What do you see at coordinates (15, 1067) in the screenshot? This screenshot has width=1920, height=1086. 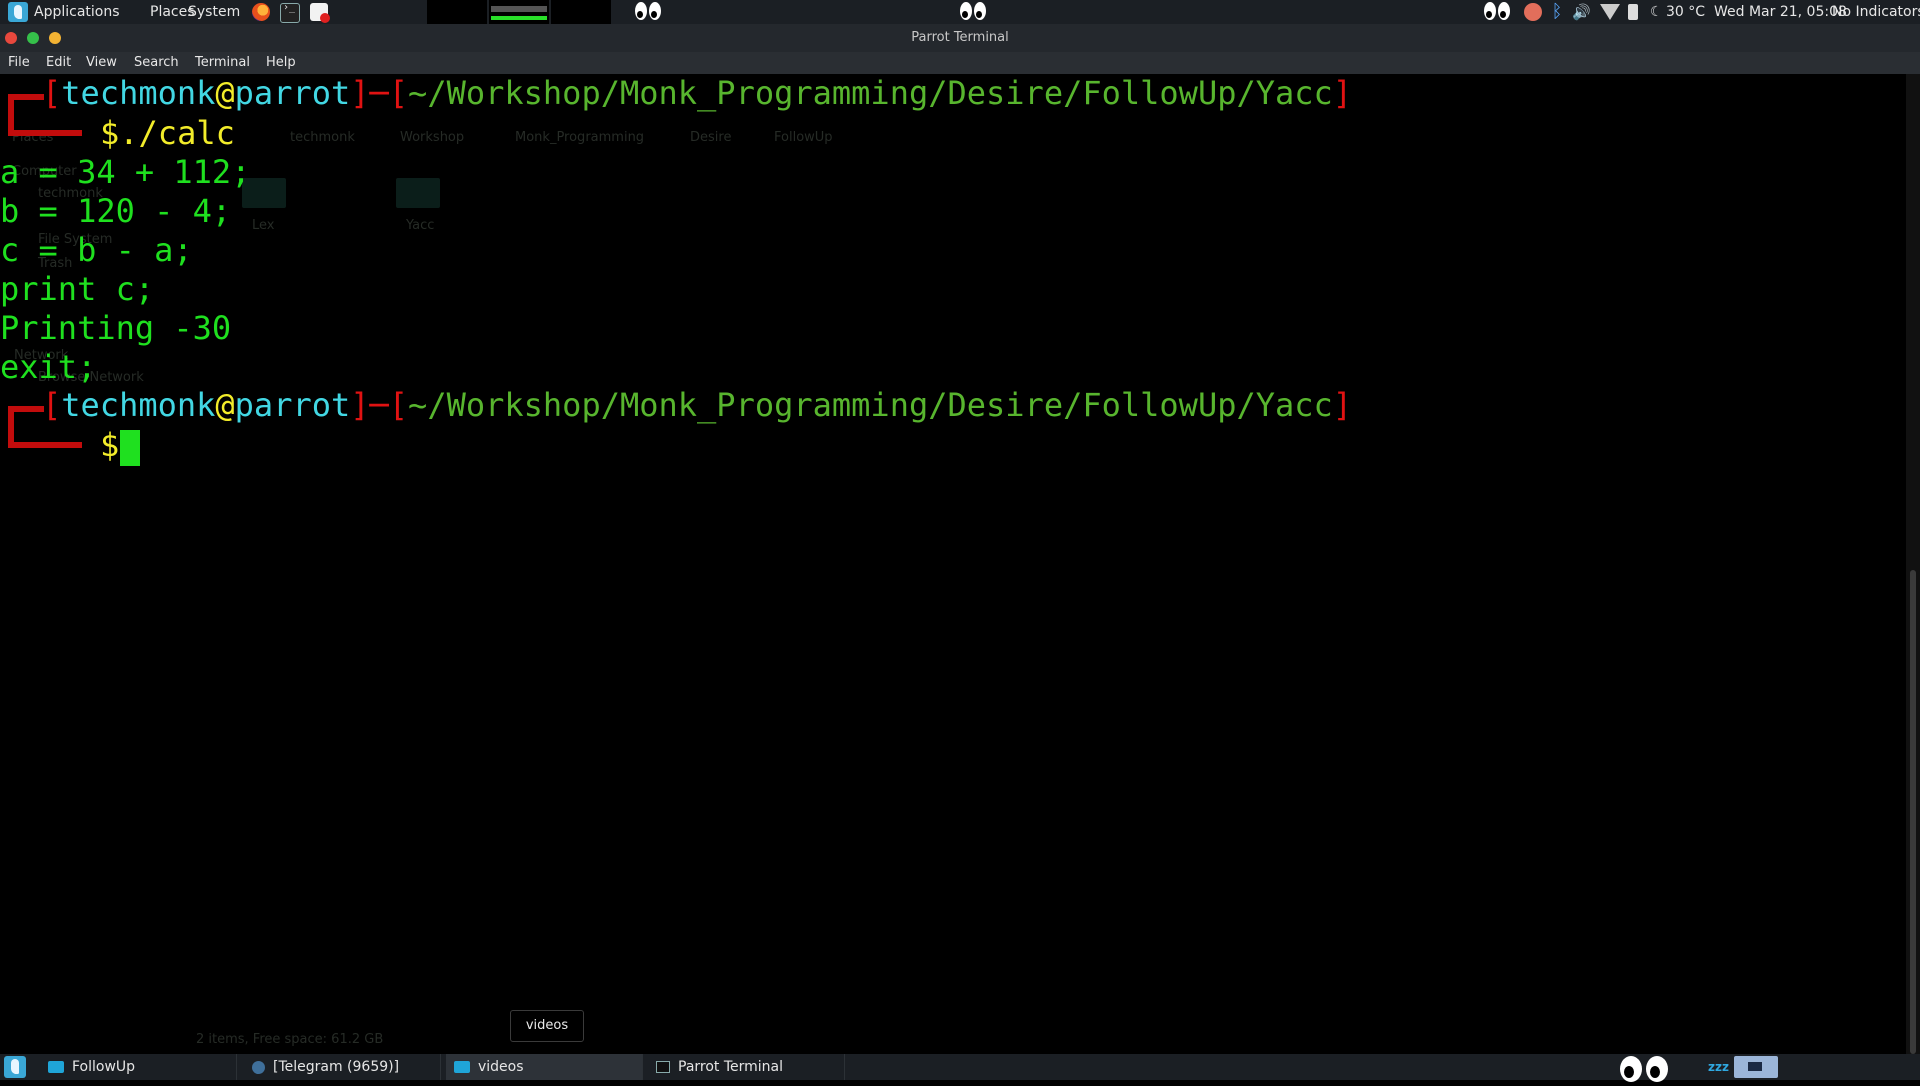 I see `show-desktop-icon` at bounding box center [15, 1067].